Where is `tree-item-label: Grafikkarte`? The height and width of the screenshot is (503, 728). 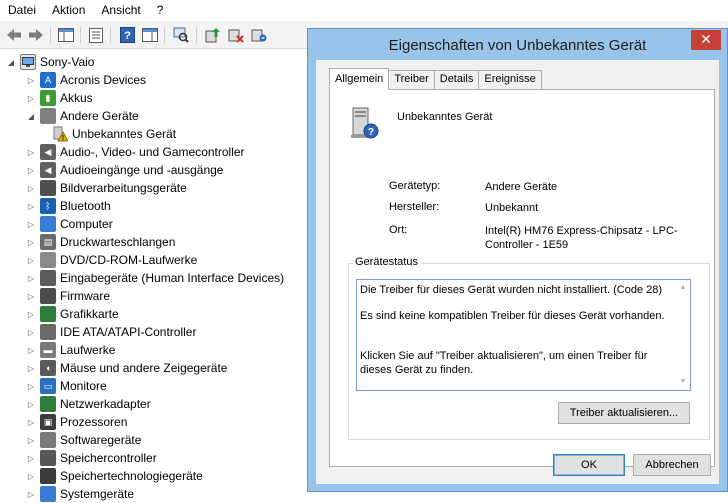 tree-item-label: Grafikkarte is located at coordinates (89, 314).